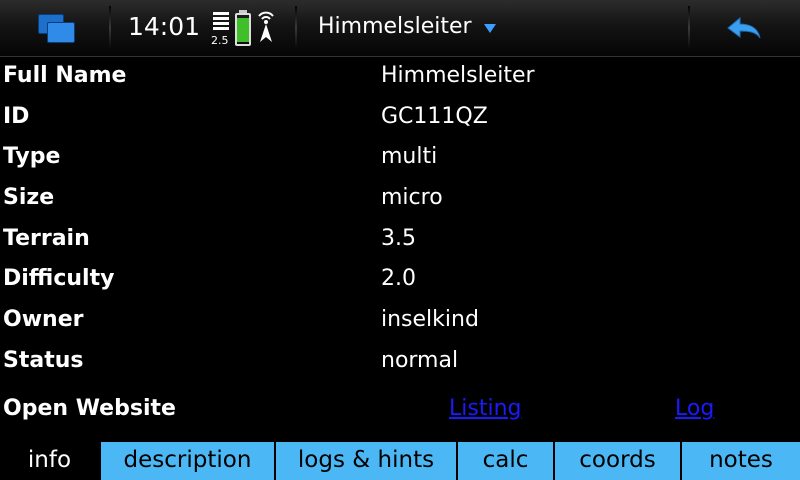 The width and height of the screenshot is (800, 480). I want to click on back-arrow-icon, so click(744, 29).